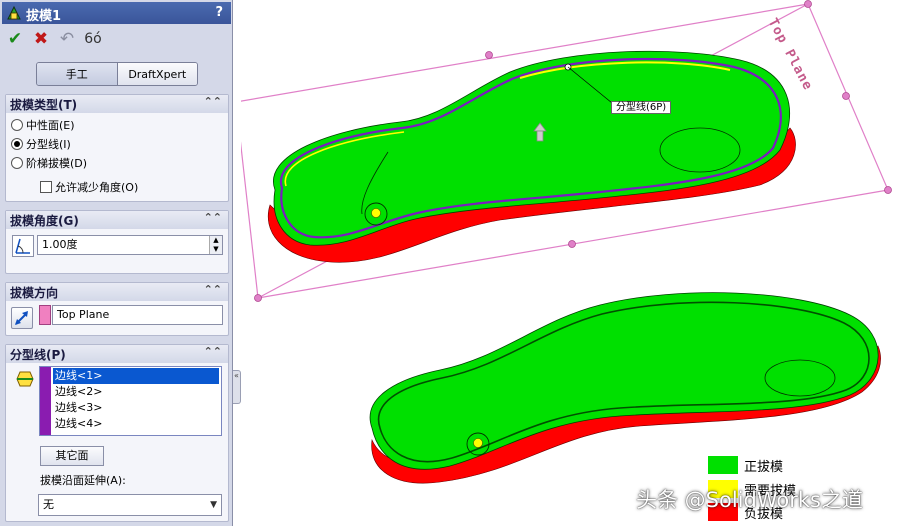 The height and width of the screenshot is (526, 902). I want to click on radio-neutral-plane, so click(17, 125).